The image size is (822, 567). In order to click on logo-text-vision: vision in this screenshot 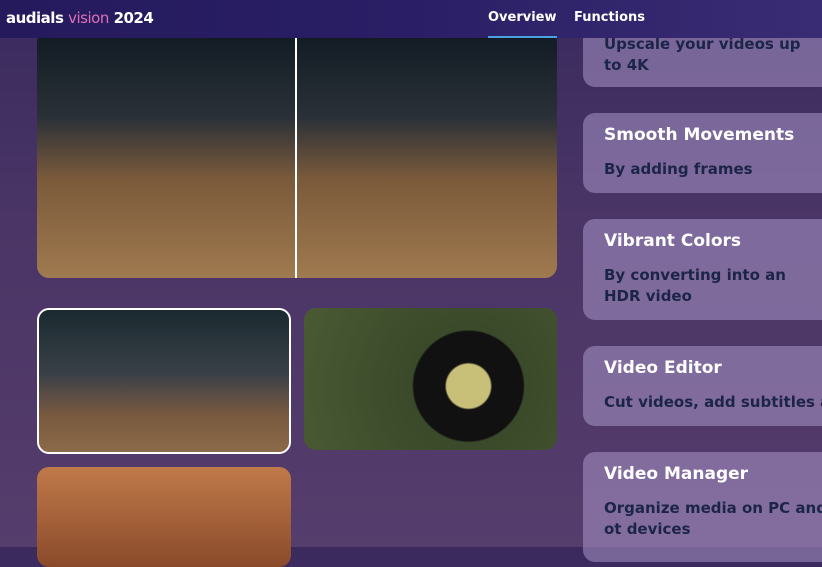, I will do `click(88, 18)`.